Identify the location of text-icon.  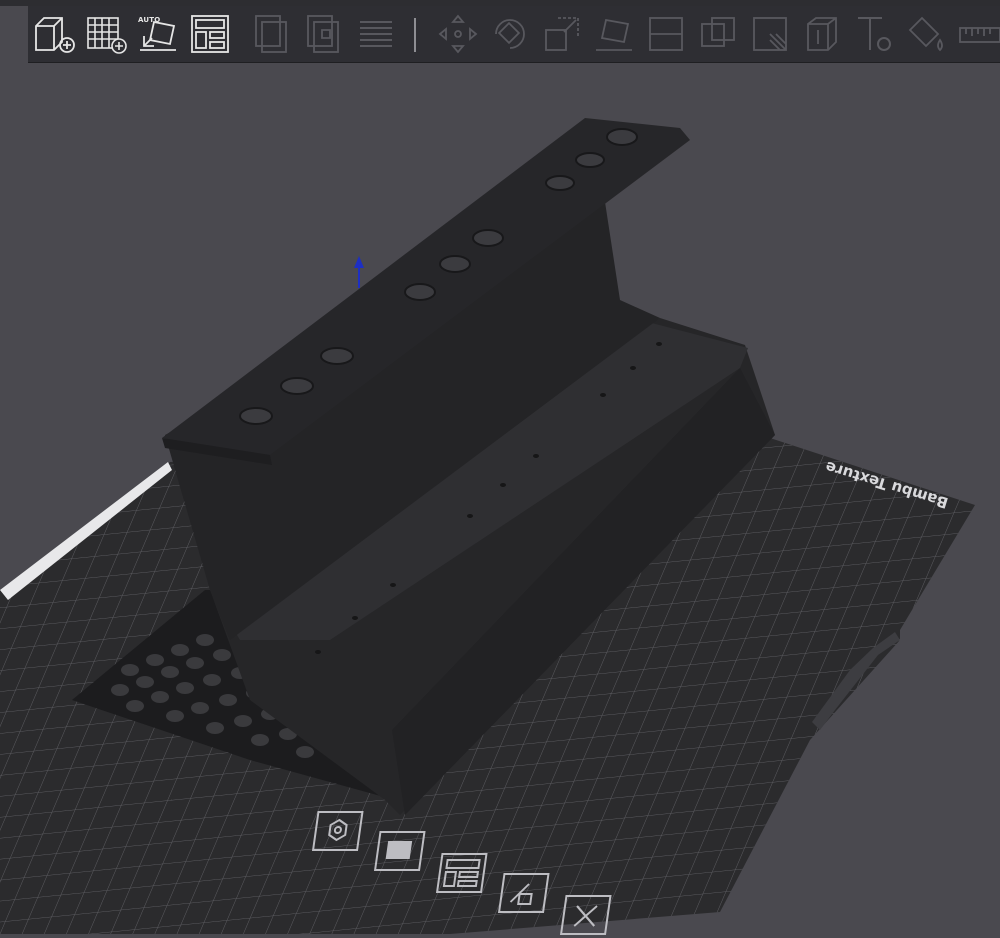
(874, 34).